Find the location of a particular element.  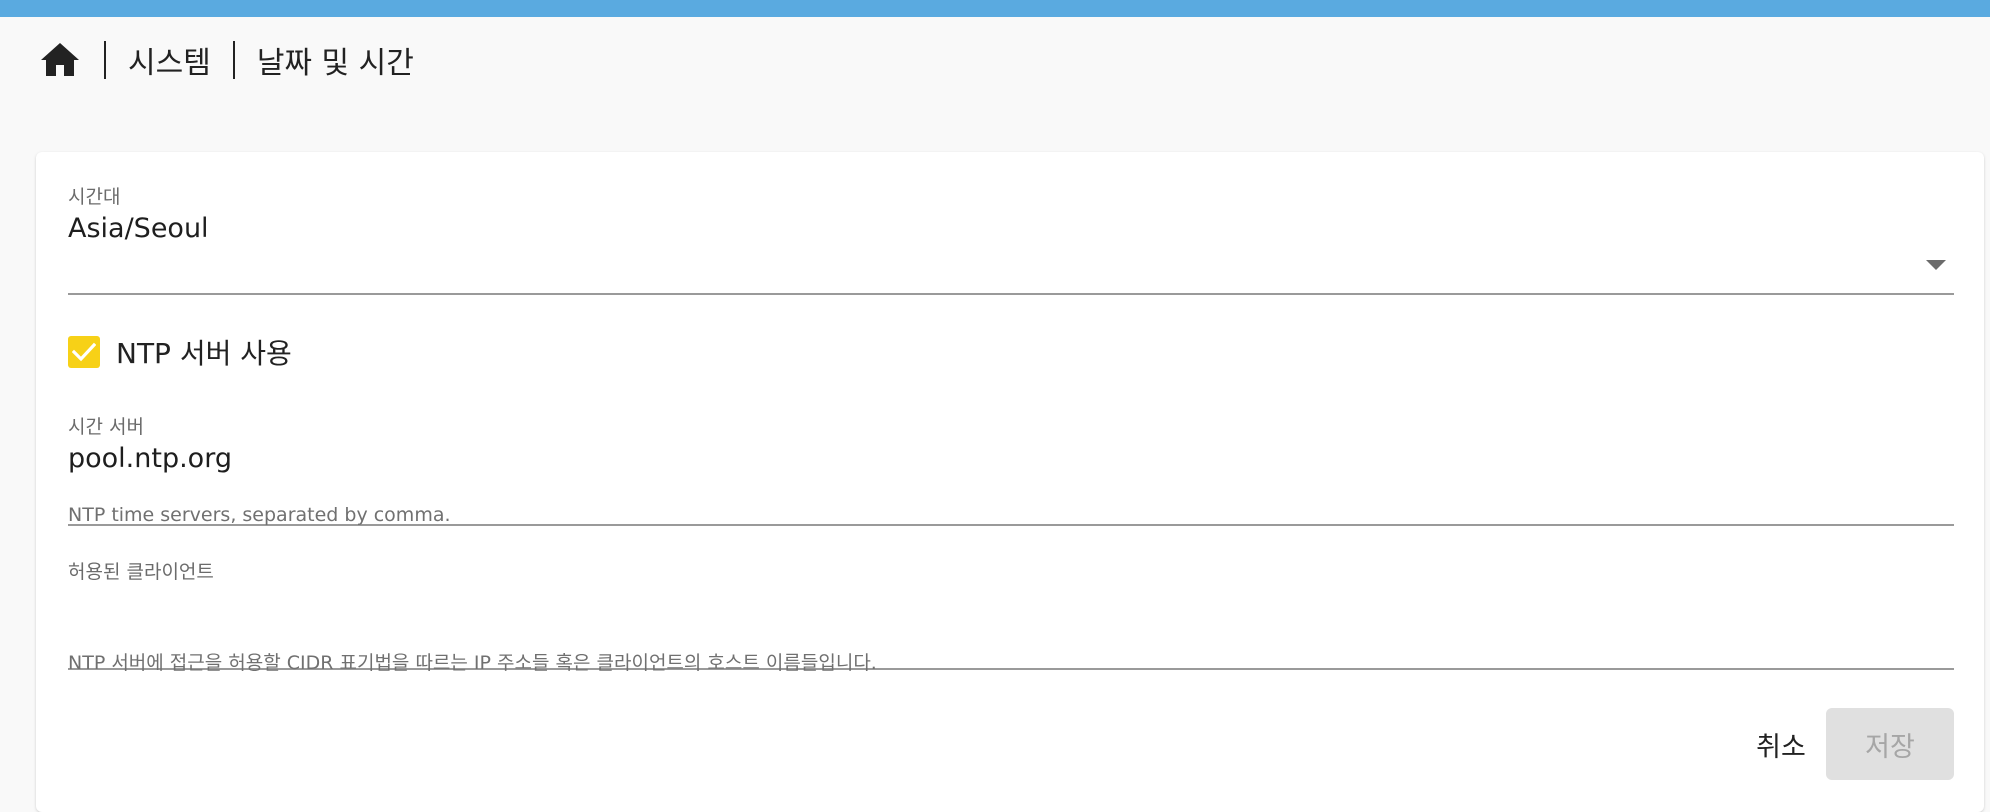

allowed-clients-value is located at coordinates (1011, 605).